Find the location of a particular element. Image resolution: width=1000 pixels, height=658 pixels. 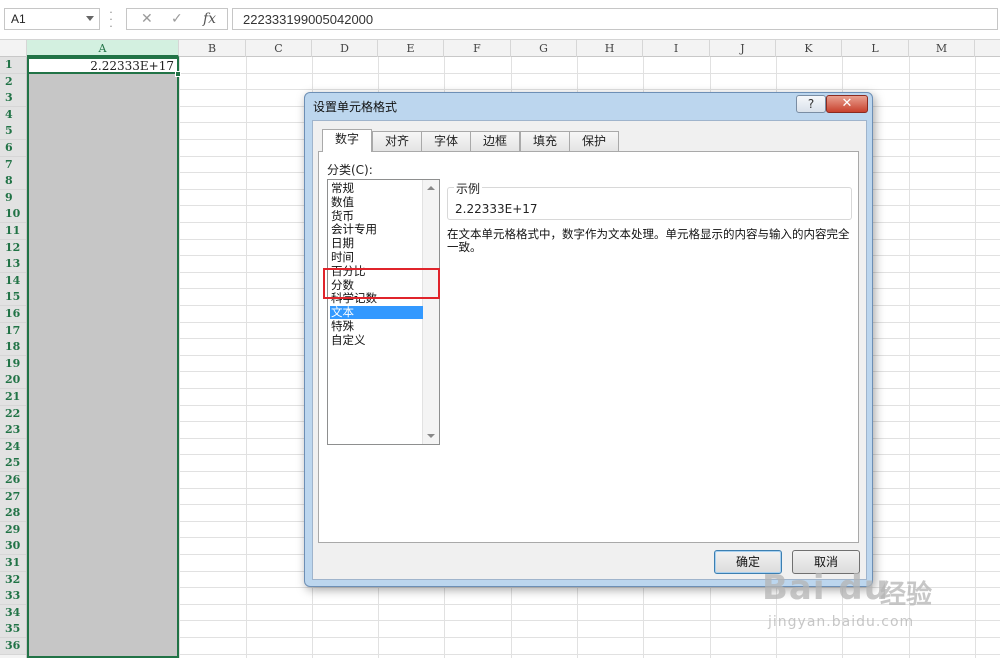

category-label: 分类(C): is located at coordinates (350, 170).